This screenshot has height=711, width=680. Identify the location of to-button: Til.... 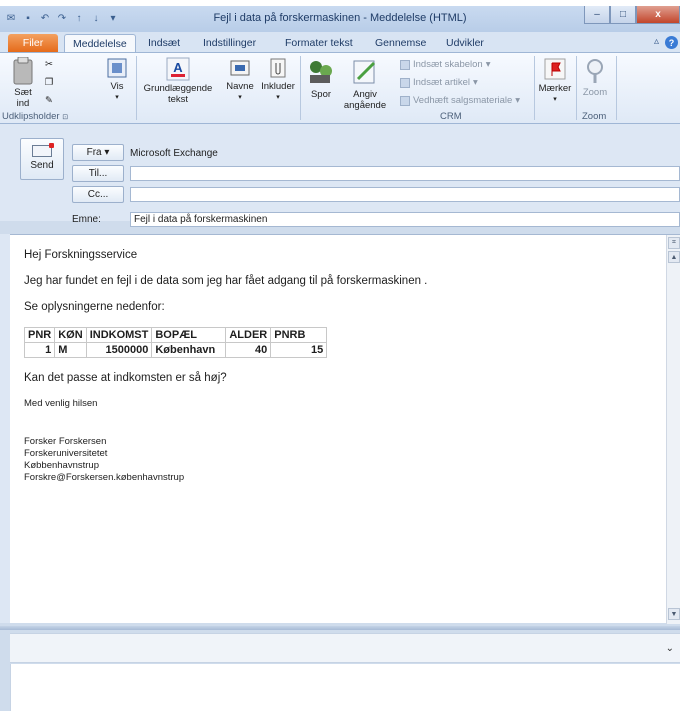
(98, 173).